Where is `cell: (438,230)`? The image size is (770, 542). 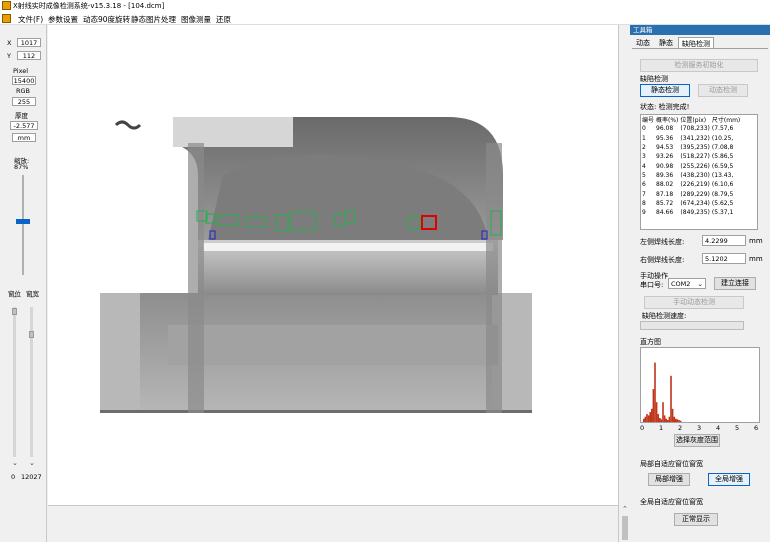
cell: (438,230) is located at coordinates (695, 175).